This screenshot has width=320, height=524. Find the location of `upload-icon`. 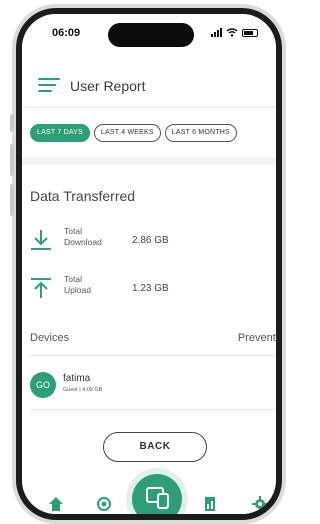

upload-icon is located at coordinates (41, 288).